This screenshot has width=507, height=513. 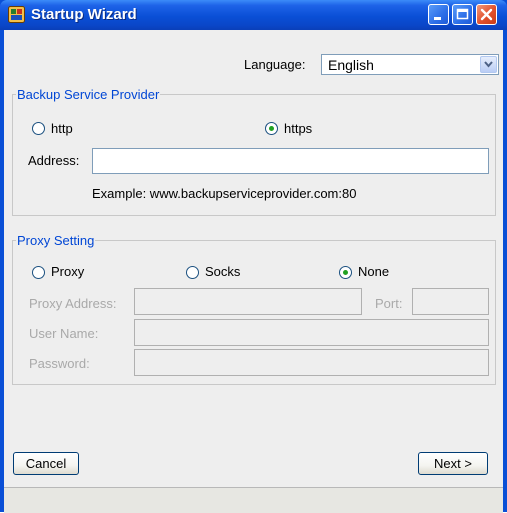 I want to click on cancel-button: Cancel, so click(x=46, y=463).